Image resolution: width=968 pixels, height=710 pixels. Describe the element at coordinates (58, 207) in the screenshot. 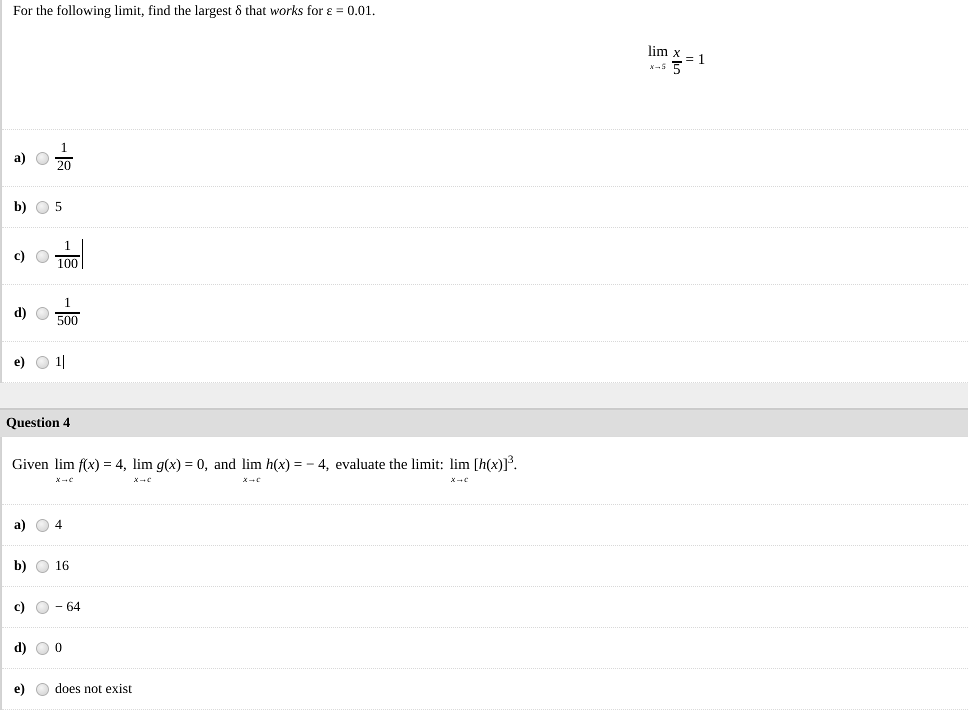

I see `answer-text: 5` at that location.